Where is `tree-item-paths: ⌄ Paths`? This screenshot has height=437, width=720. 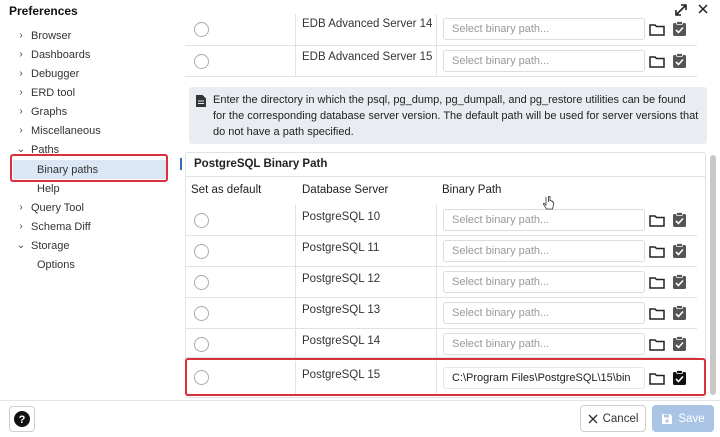
tree-item-paths: ⌄ Paths is located at coordinates (37, 149).